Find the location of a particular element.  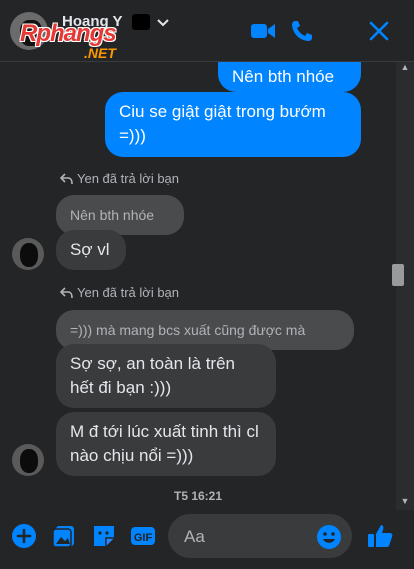

scroll-down-arrow: ▼ is located at coordinates (405, 503).